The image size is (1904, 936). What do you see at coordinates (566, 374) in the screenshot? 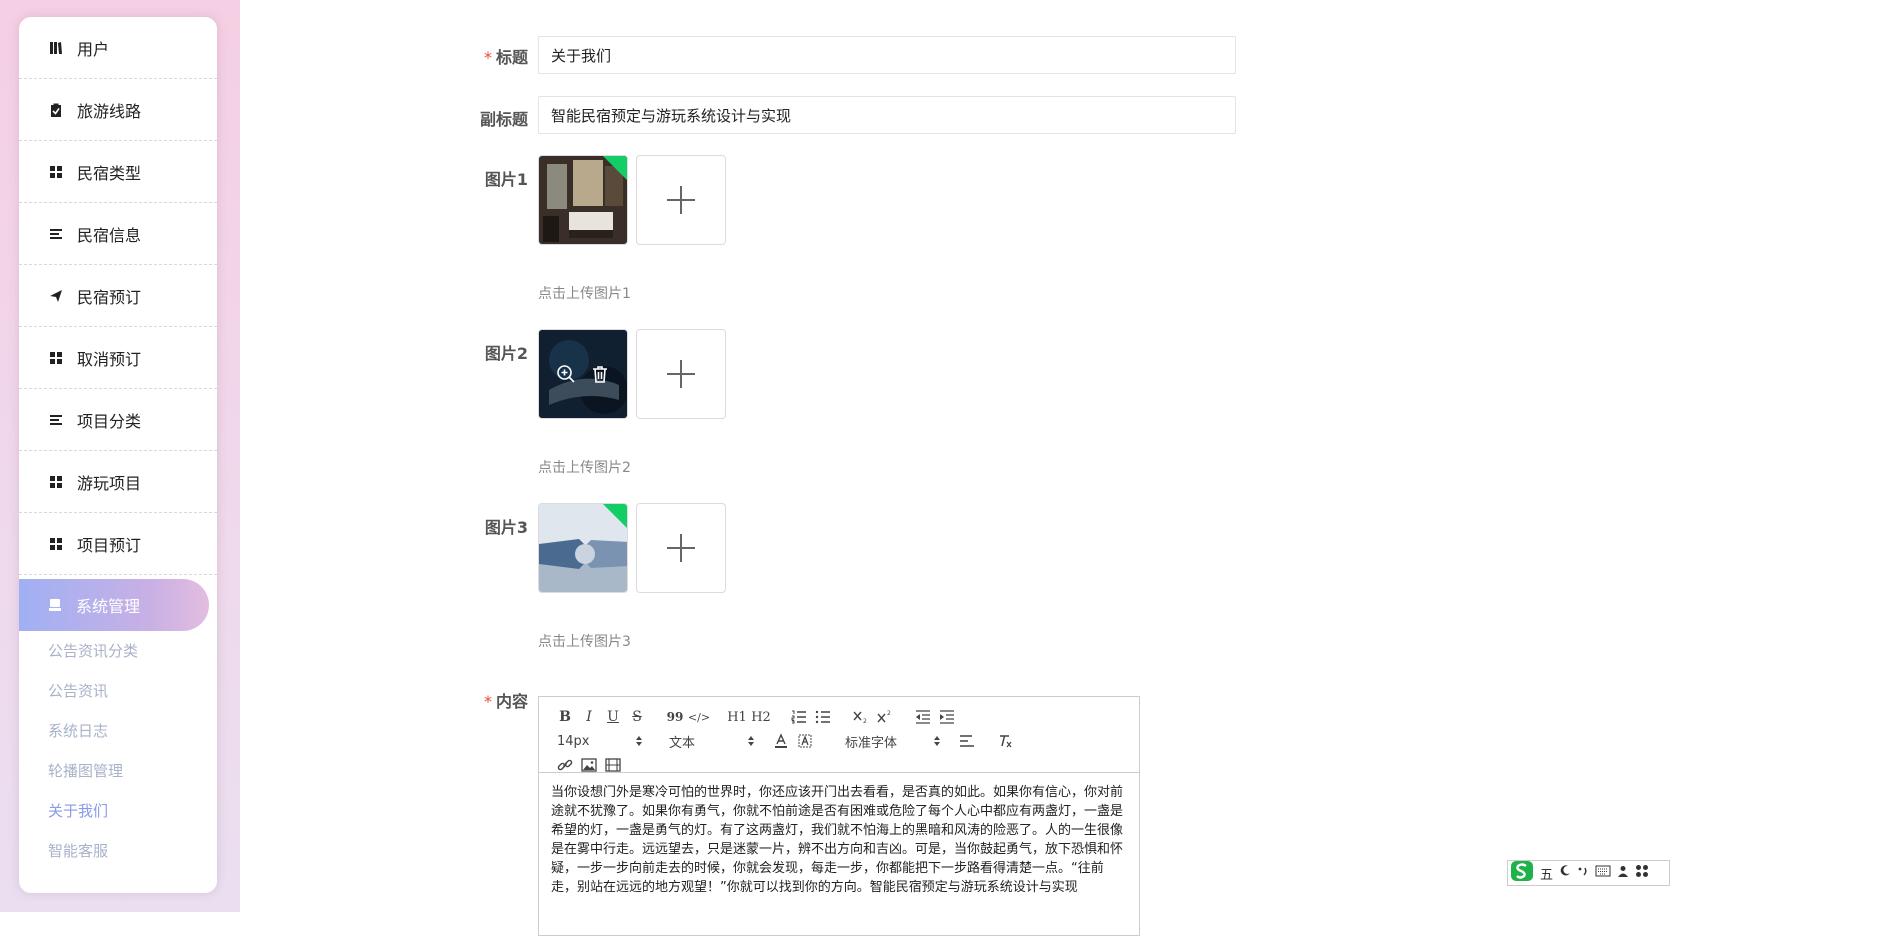
I see `zoom-in-icon` at bounding box center [566, 374].